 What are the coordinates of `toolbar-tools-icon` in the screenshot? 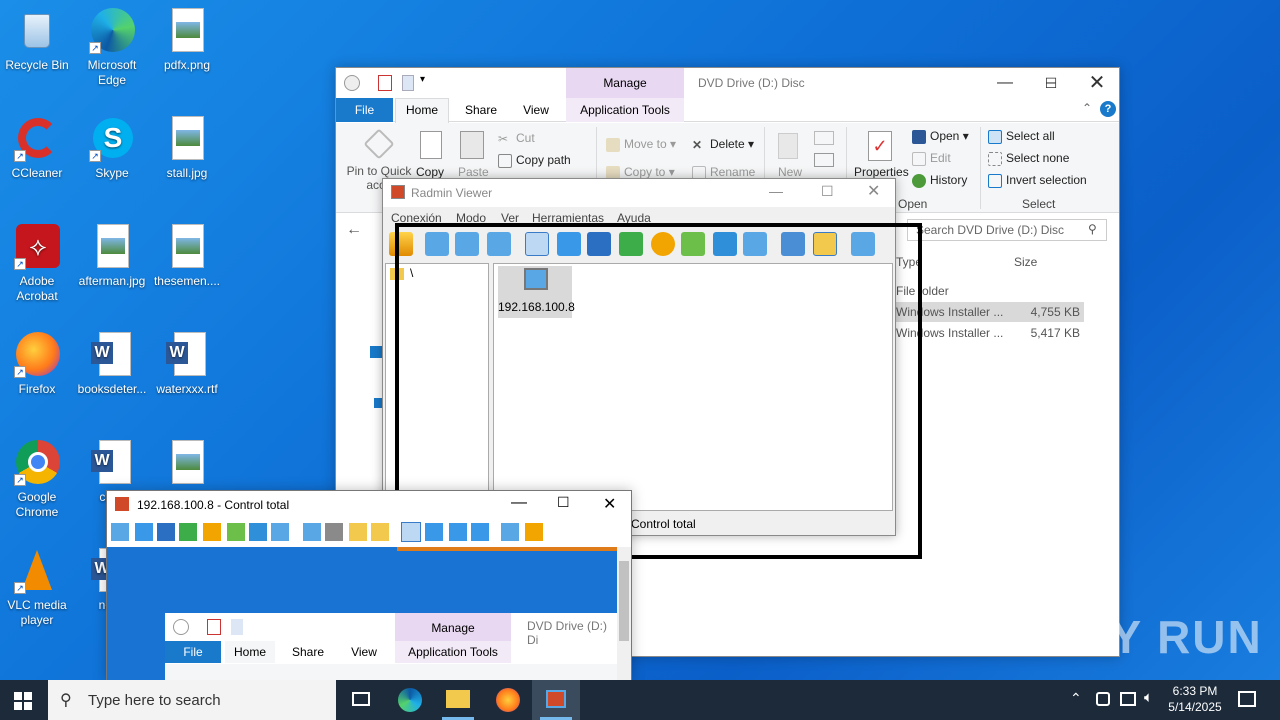 It's located at (534, 532).